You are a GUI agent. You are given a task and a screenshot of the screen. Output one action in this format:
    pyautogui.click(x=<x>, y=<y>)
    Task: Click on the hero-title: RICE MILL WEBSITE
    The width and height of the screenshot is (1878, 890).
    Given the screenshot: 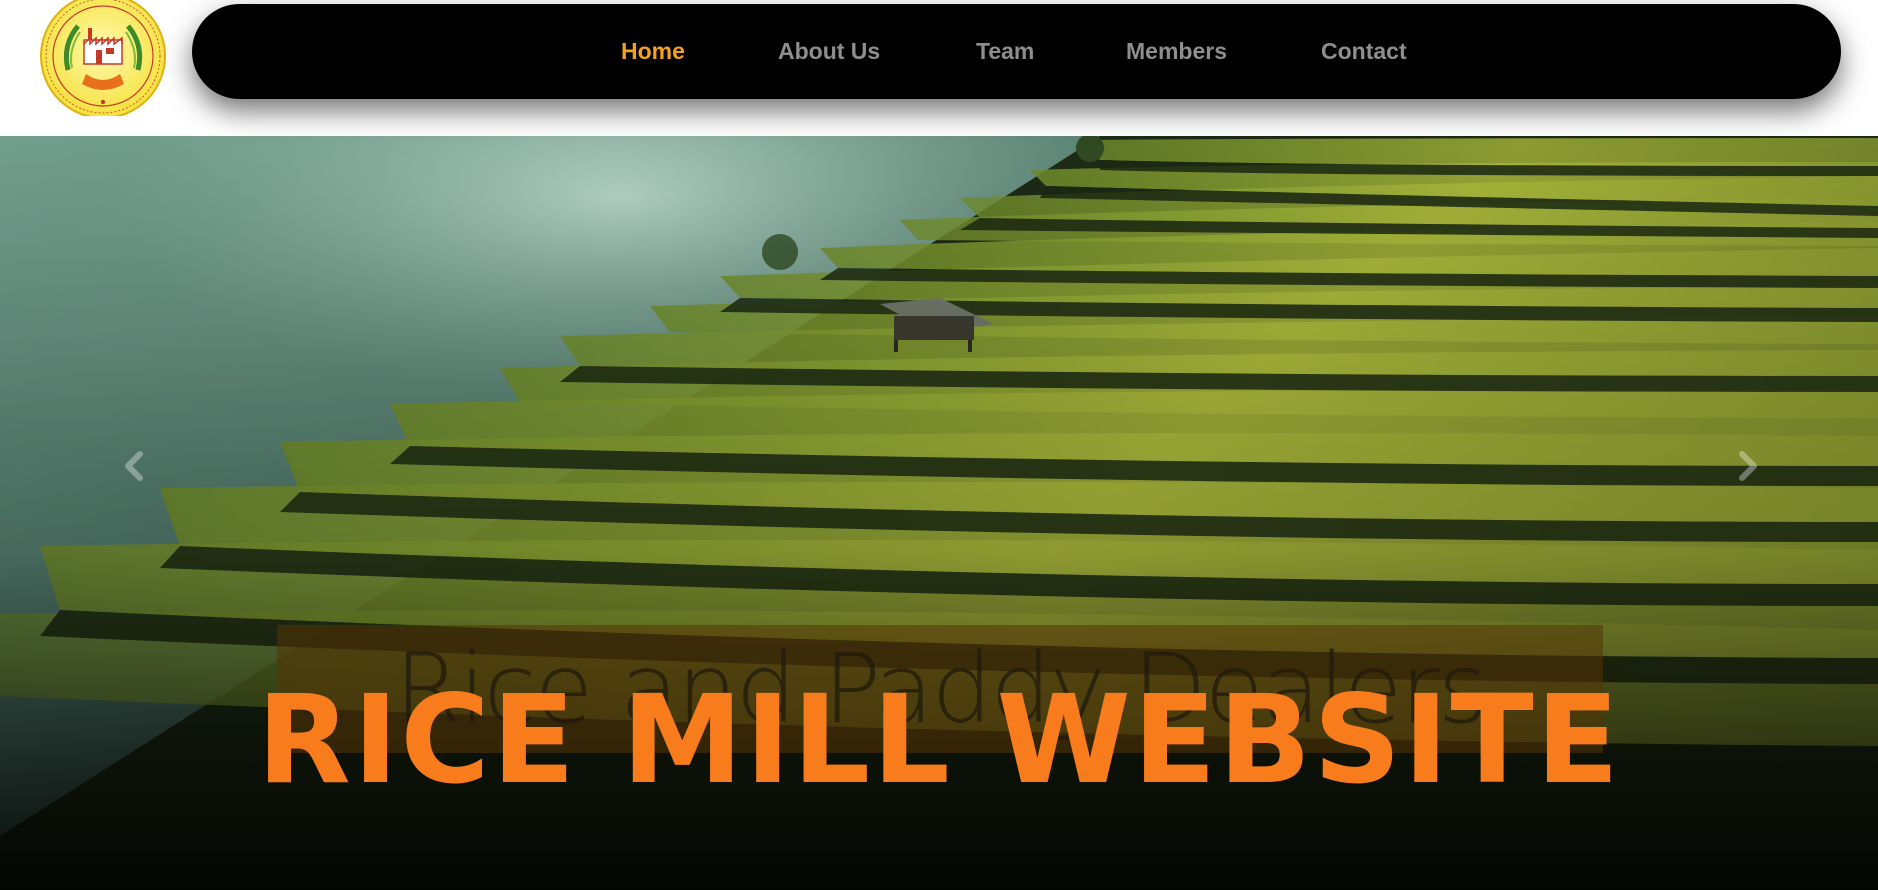 What is the action you would take?
    pyautogui.click(x=939, y=740)
    